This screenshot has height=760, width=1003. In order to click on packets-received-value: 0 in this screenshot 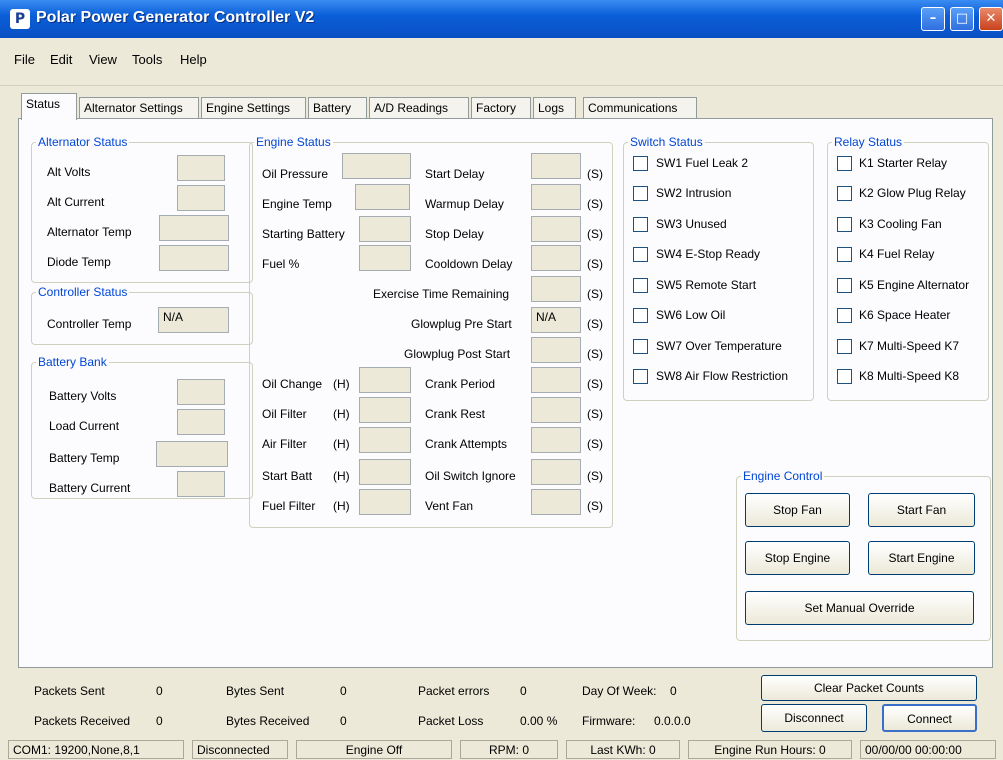, I will do `click(159, 721)`.